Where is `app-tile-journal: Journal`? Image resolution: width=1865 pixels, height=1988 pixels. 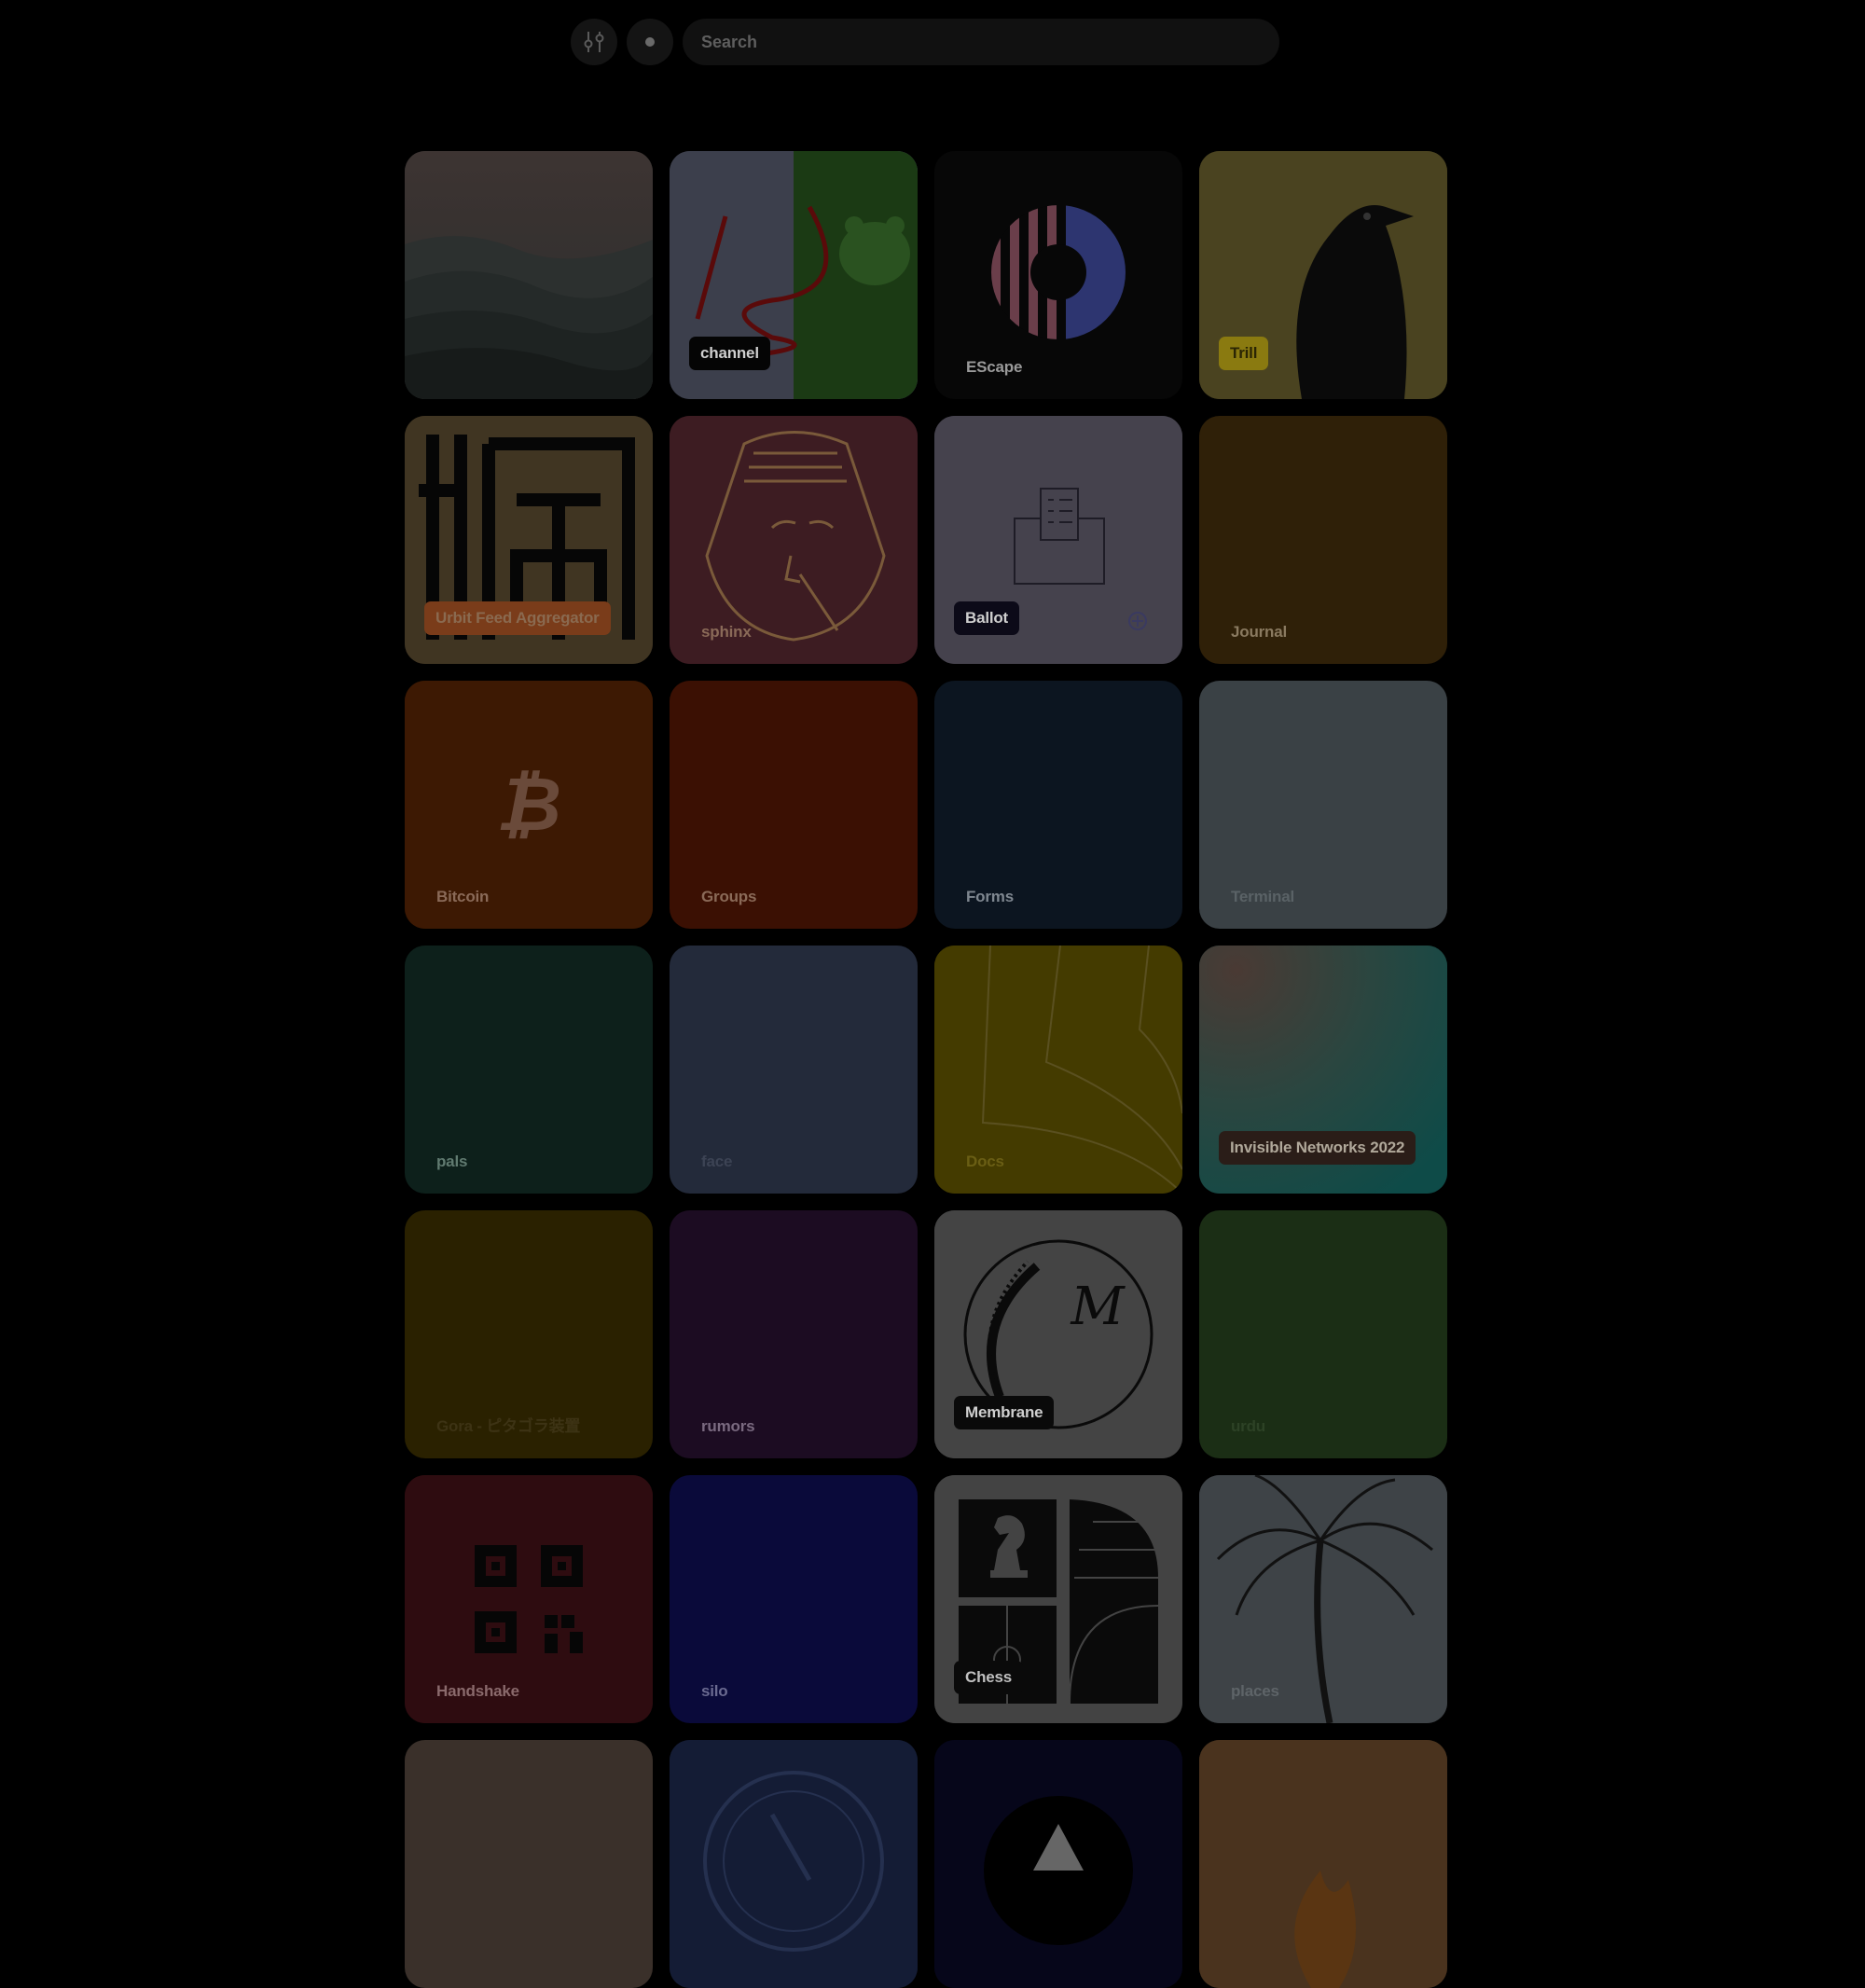 app-tile-journal: Journal is located at coordinates (1323, 540).